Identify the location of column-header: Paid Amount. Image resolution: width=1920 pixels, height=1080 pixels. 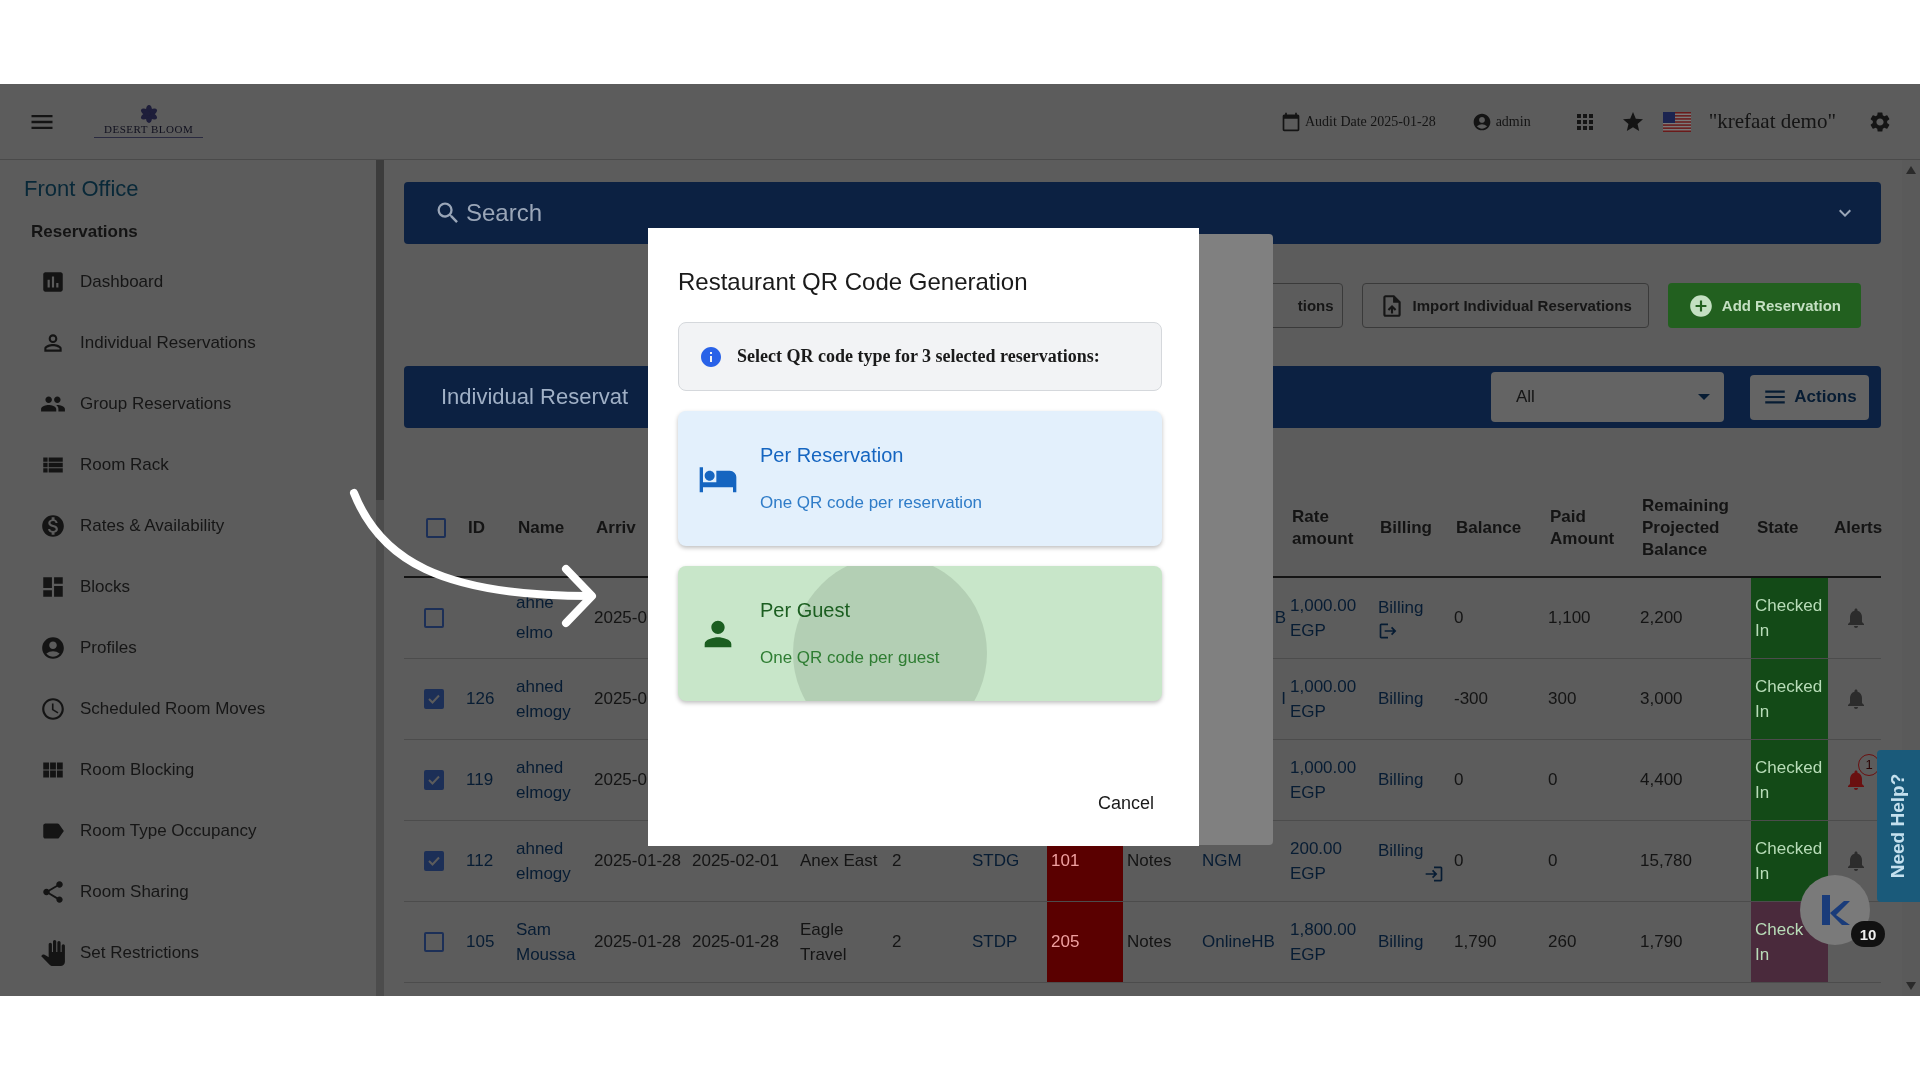
(1590, 528).